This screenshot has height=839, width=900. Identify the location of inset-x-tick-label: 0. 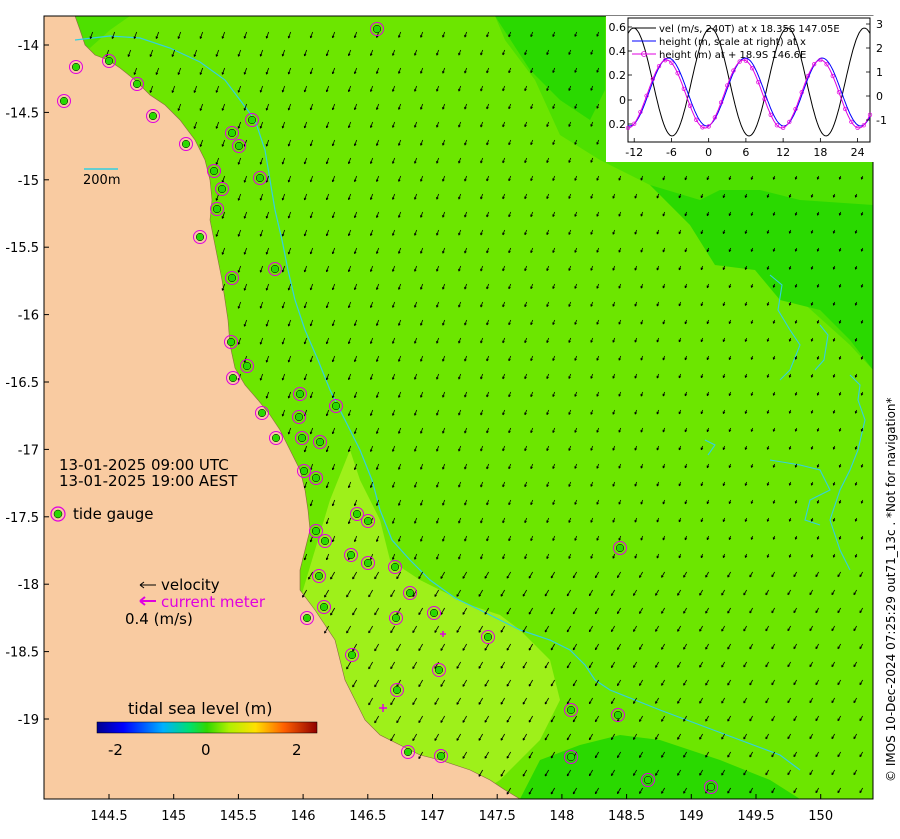
(708, 152).